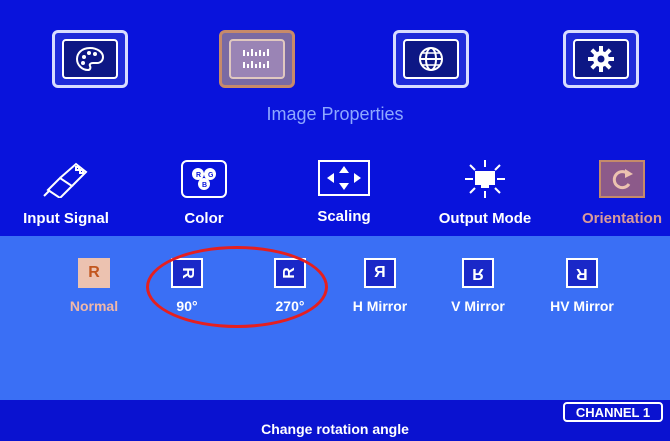 This screenshot has height=441, width=670. I want to click on orientation-h-mirror-icon: R, so click(380, 273).